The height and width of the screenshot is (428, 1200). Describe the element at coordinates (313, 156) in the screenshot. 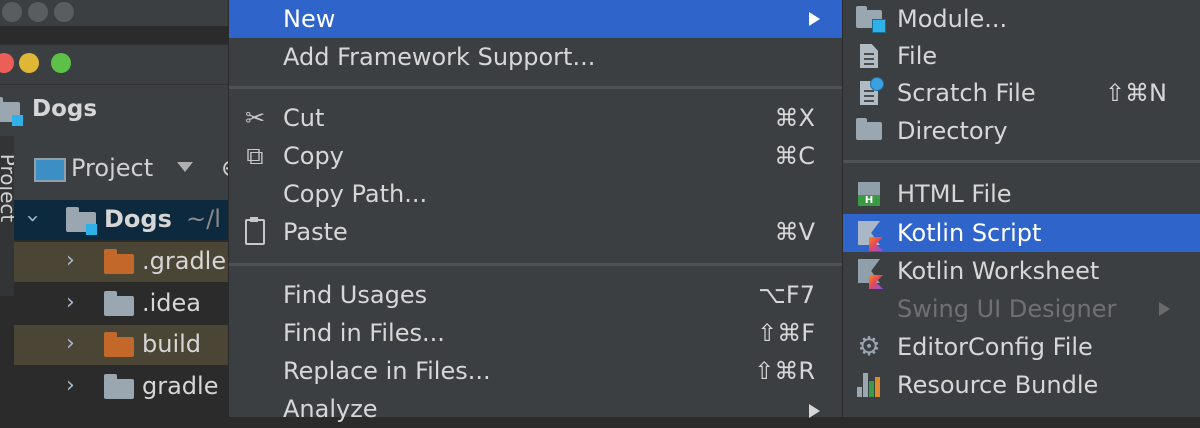

I see `menu-item-label: Copy` at that location.